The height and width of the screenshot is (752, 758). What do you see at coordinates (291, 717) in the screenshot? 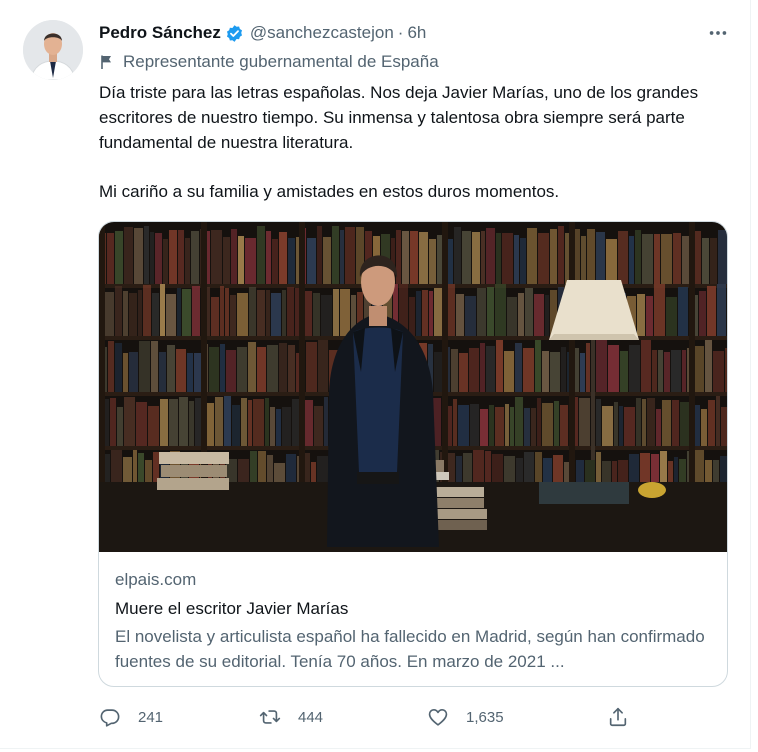
I see `retweet-button: 444` at bounding box center [291, 717].